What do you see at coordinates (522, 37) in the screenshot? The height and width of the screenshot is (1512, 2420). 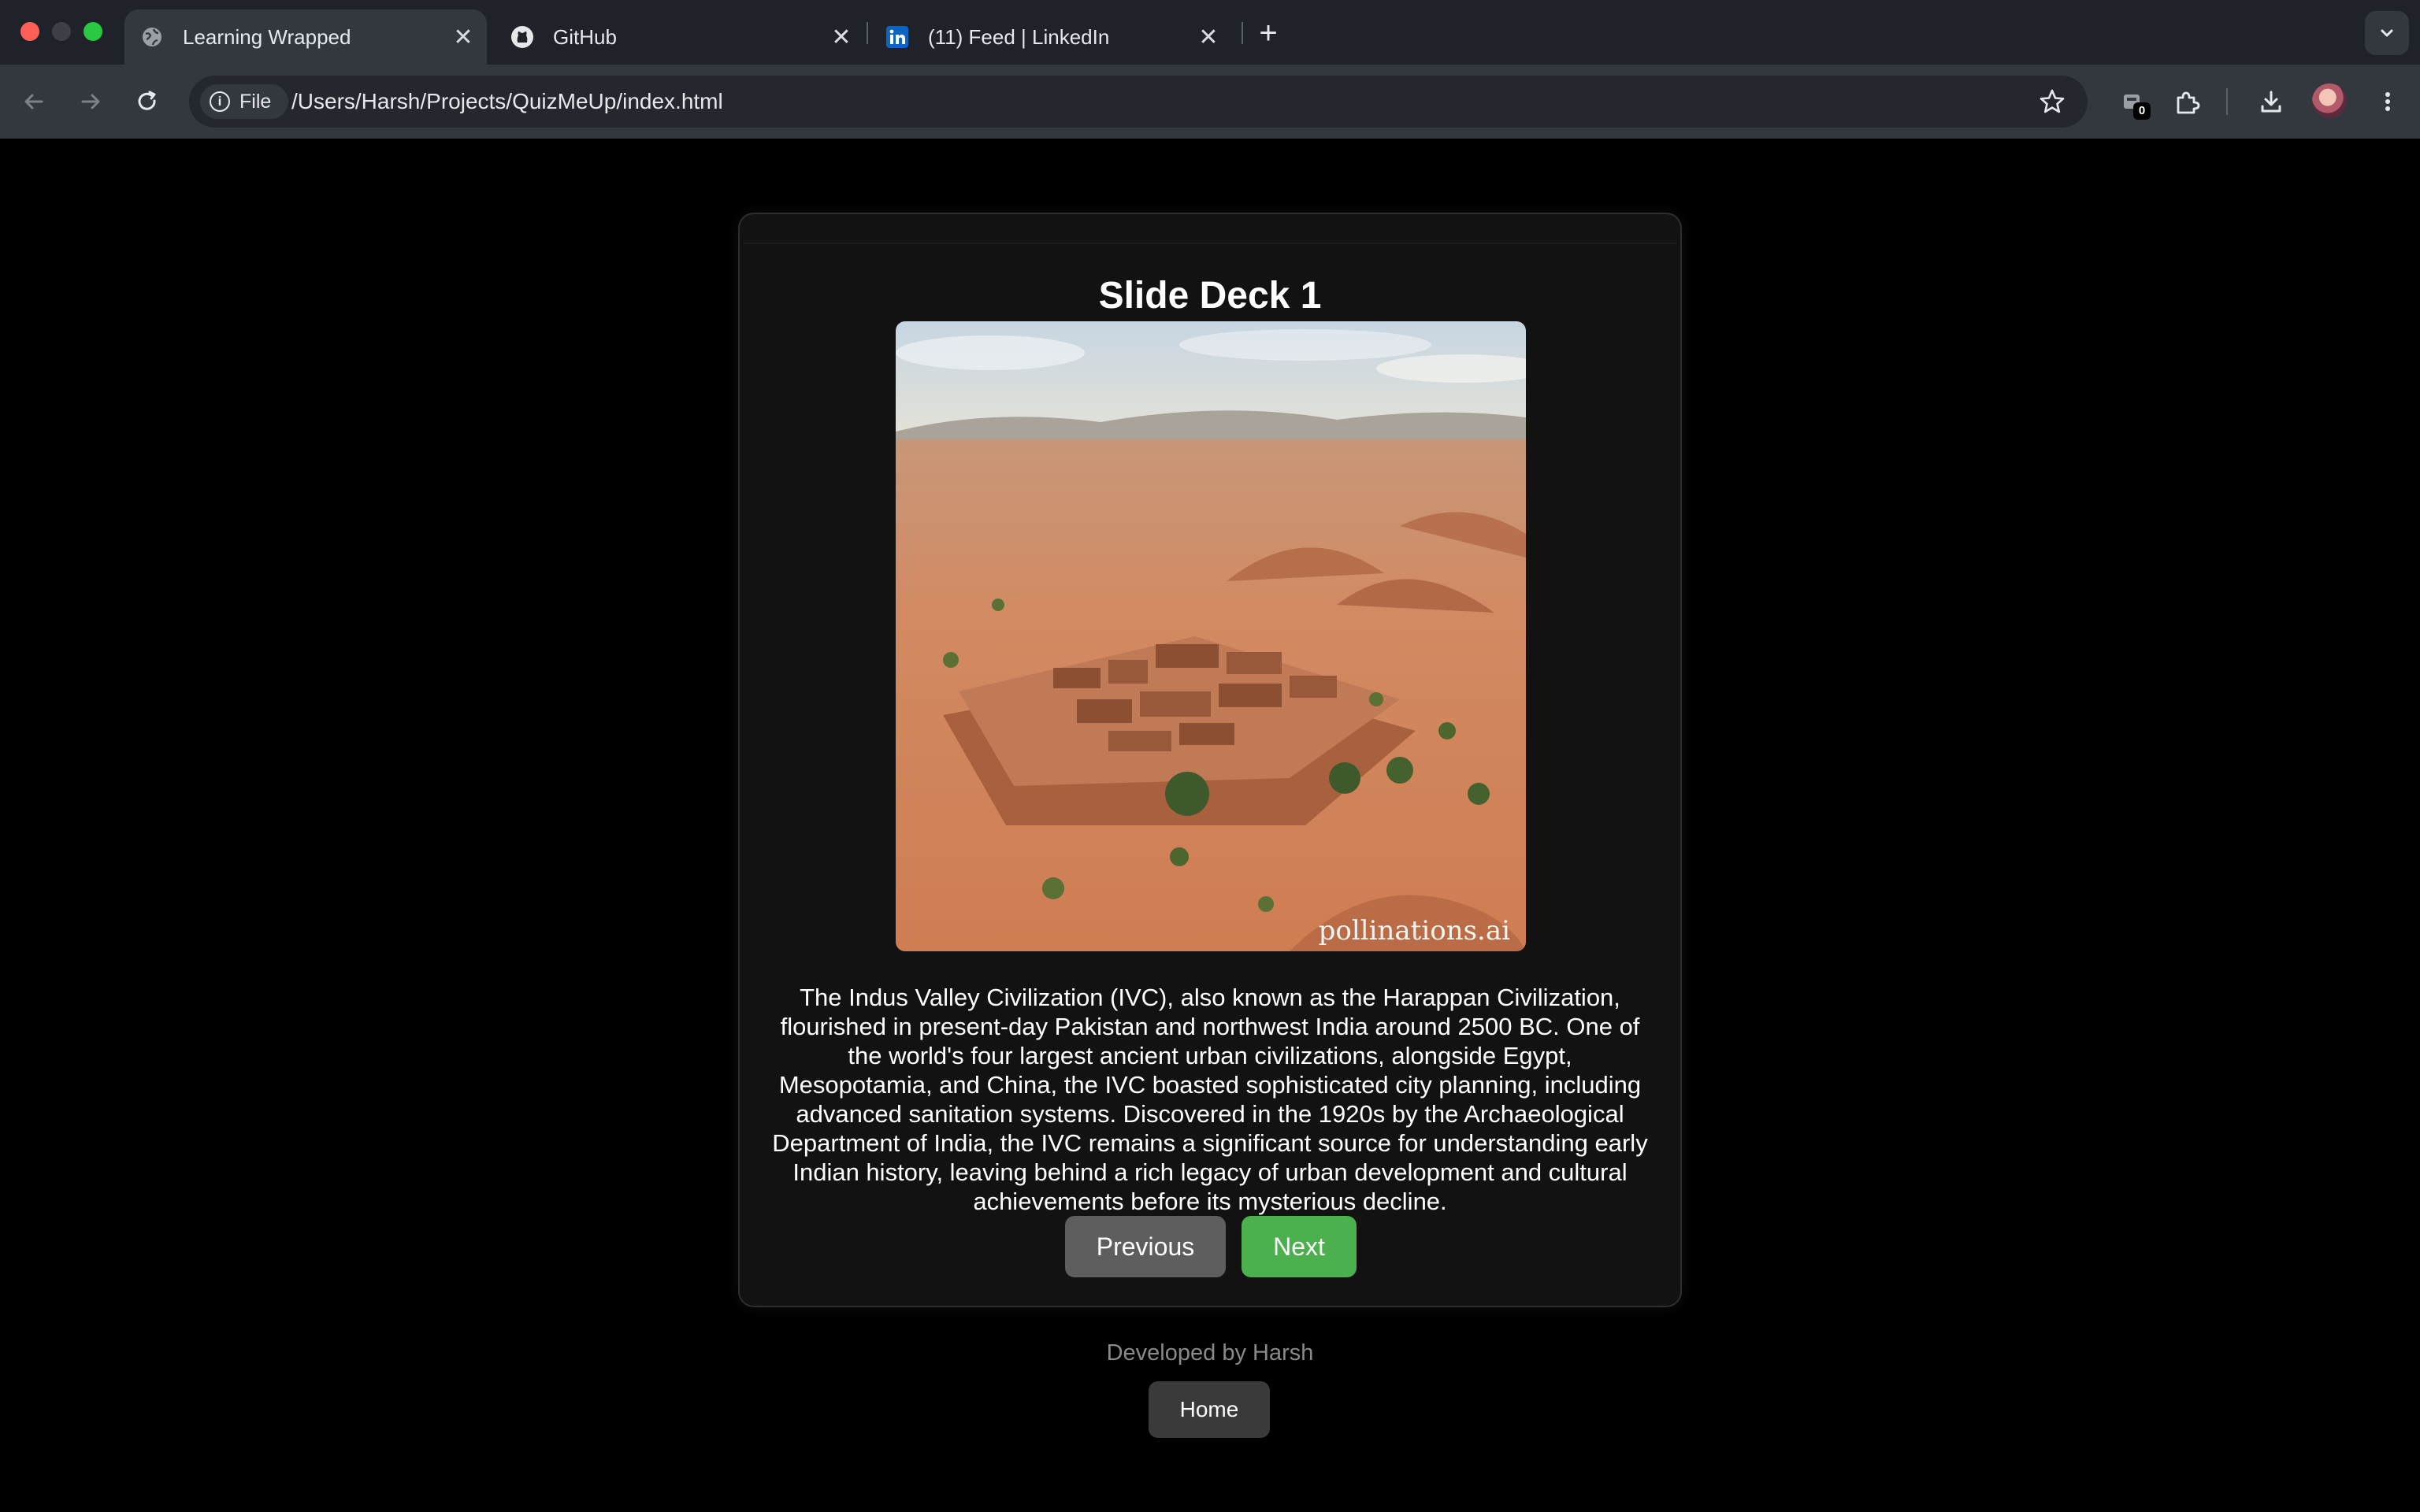 I see `github-icon` at bounding box center [522, 37].